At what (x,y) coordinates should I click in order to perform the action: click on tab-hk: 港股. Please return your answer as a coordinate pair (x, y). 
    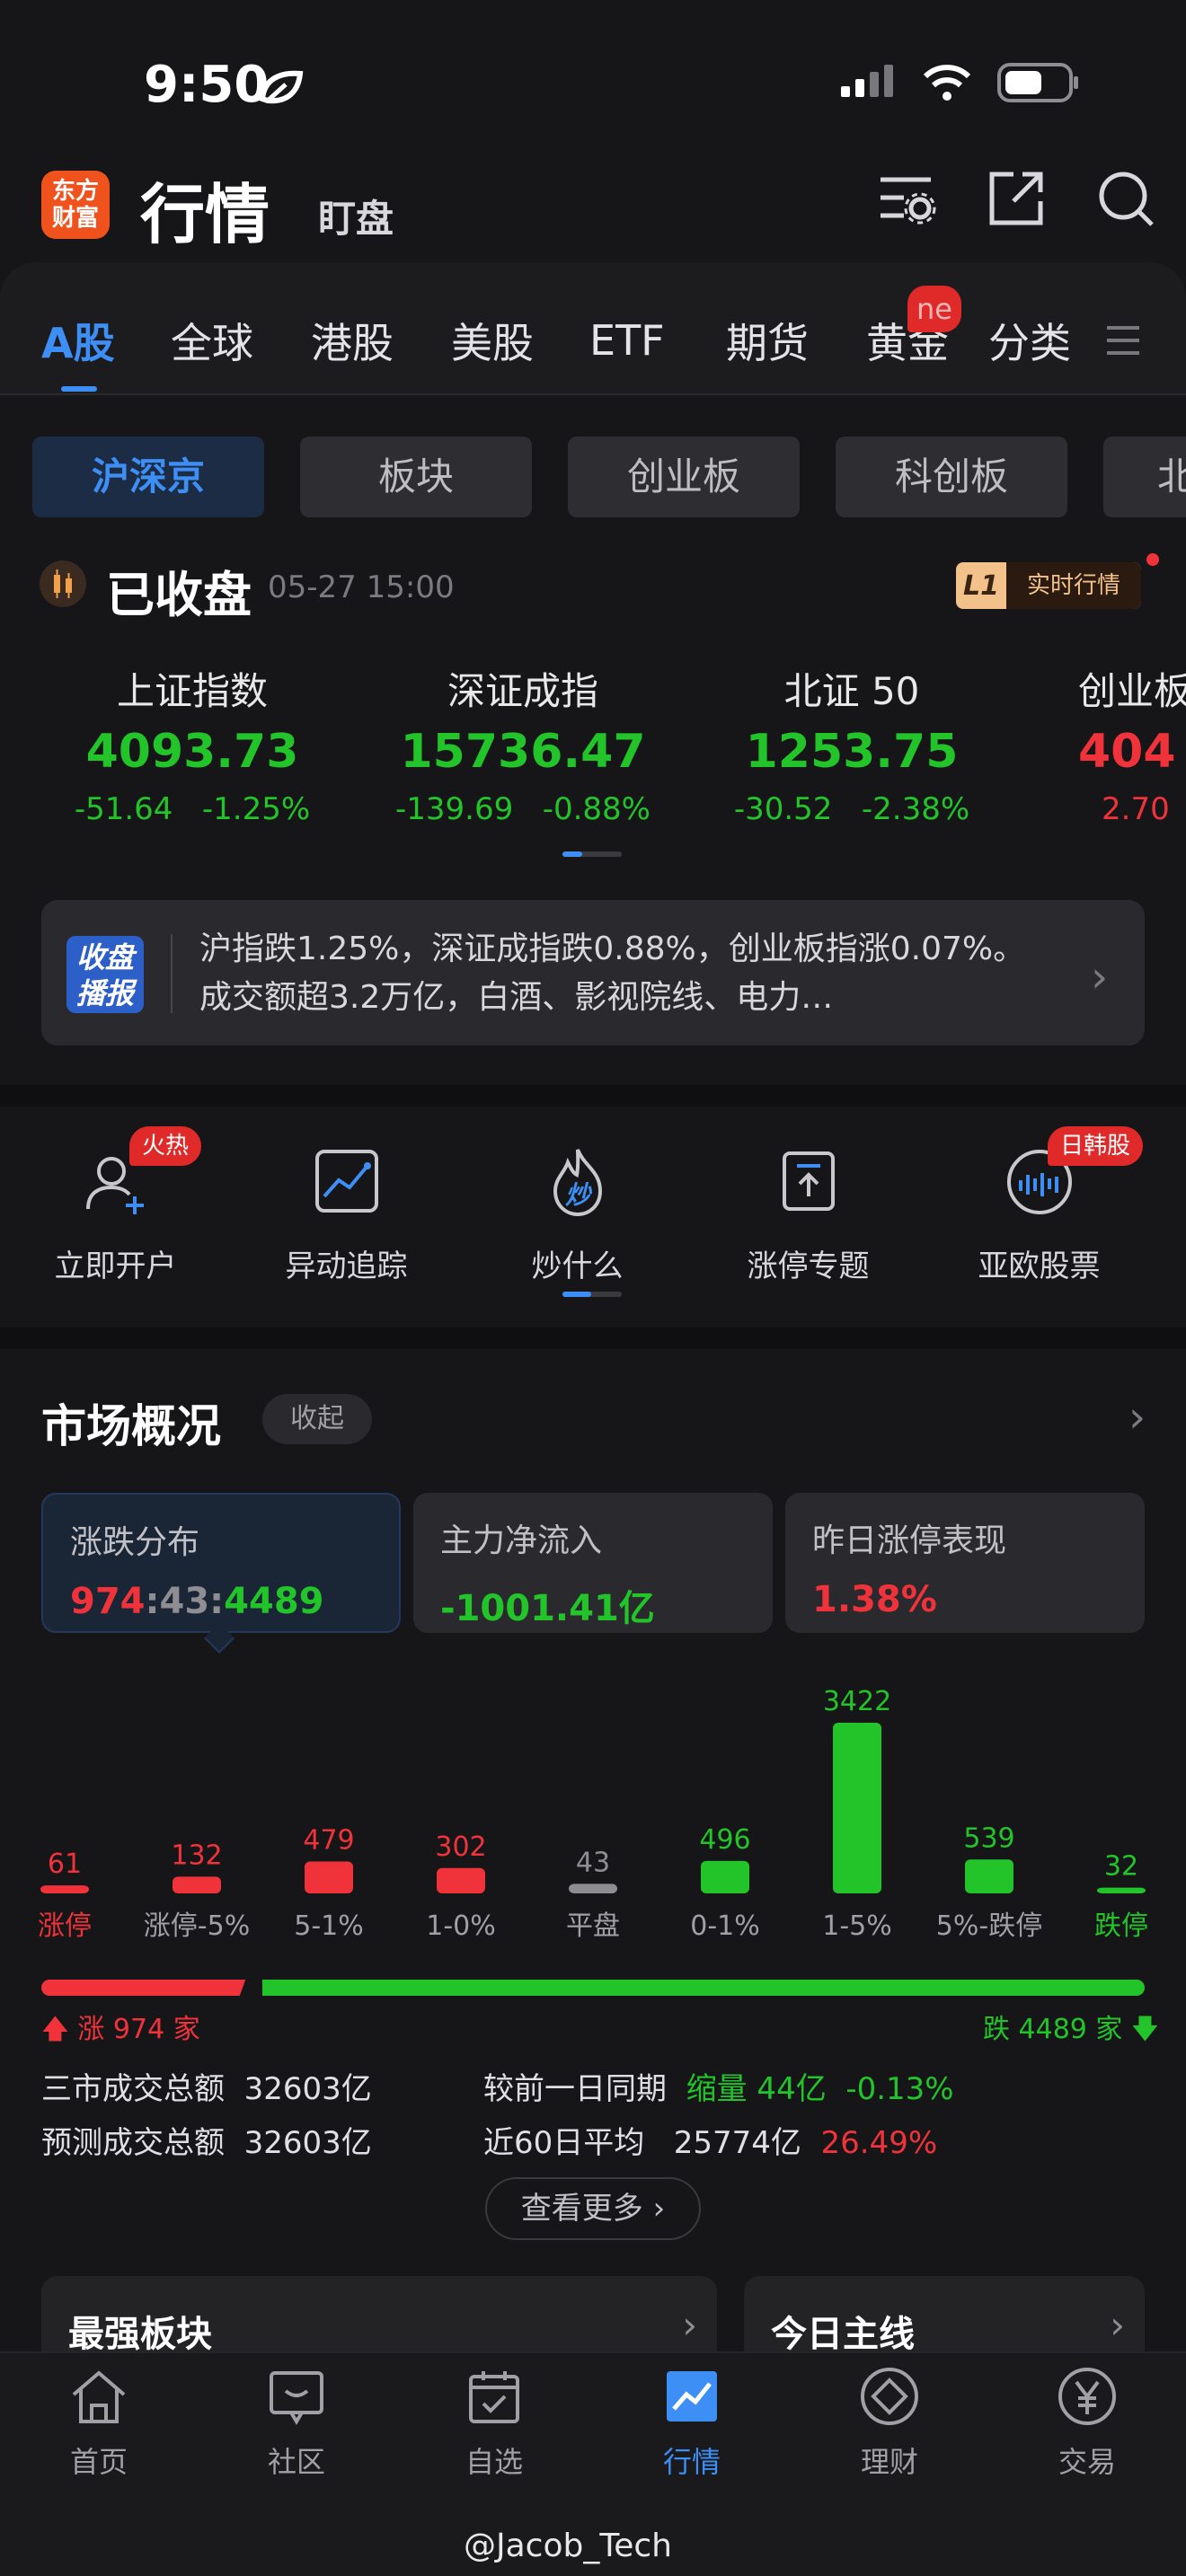
    Looking at the image, I should click on (381, 340).